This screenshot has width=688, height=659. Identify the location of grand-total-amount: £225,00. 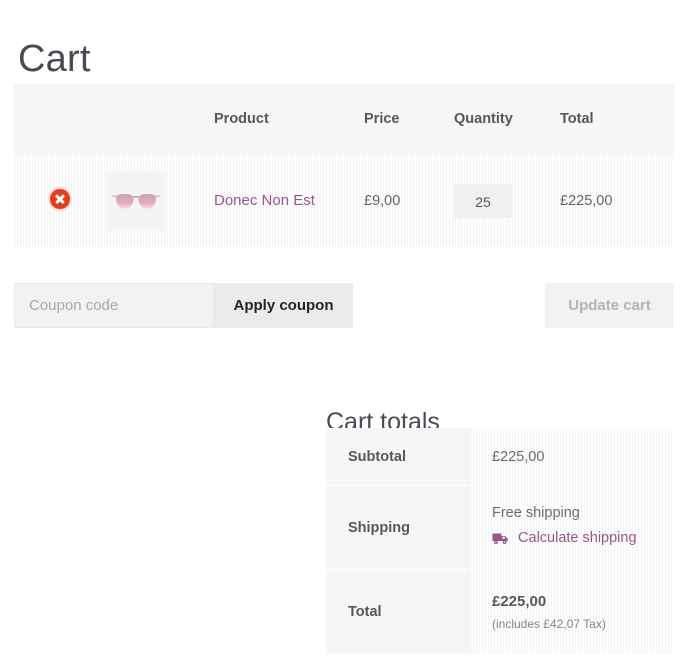
(519, 601).